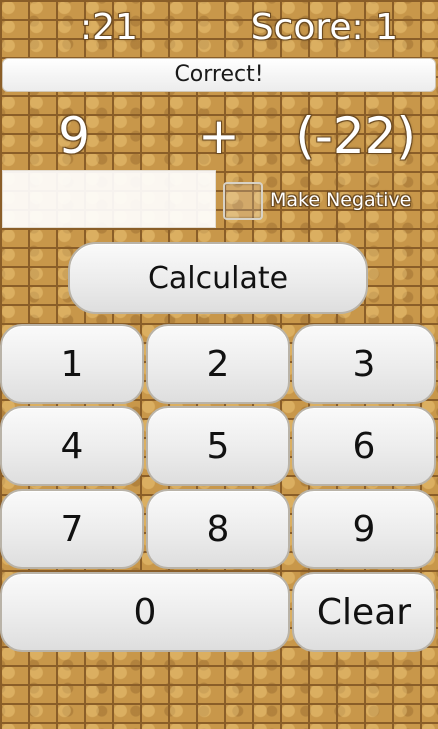 The width and height of the screenshot is (438, 729). I want to click on second-operand: (-22), so click(355, 136).